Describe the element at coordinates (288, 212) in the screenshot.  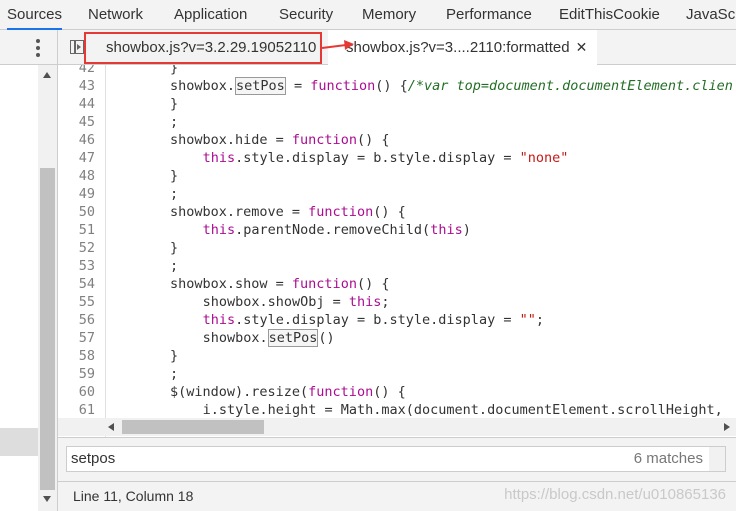
I see `code-text: showbox.remove = function() {` at that location.